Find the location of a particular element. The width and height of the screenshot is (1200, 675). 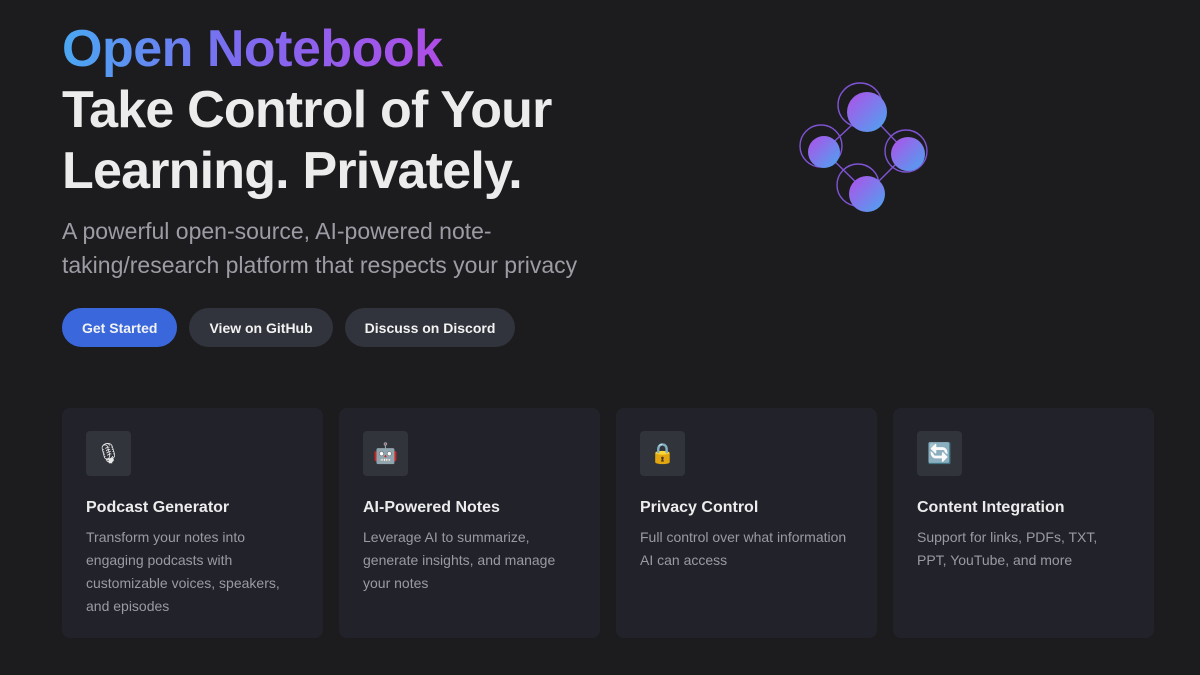

github-button: View on GitHub is located at coordinates (261, 327).